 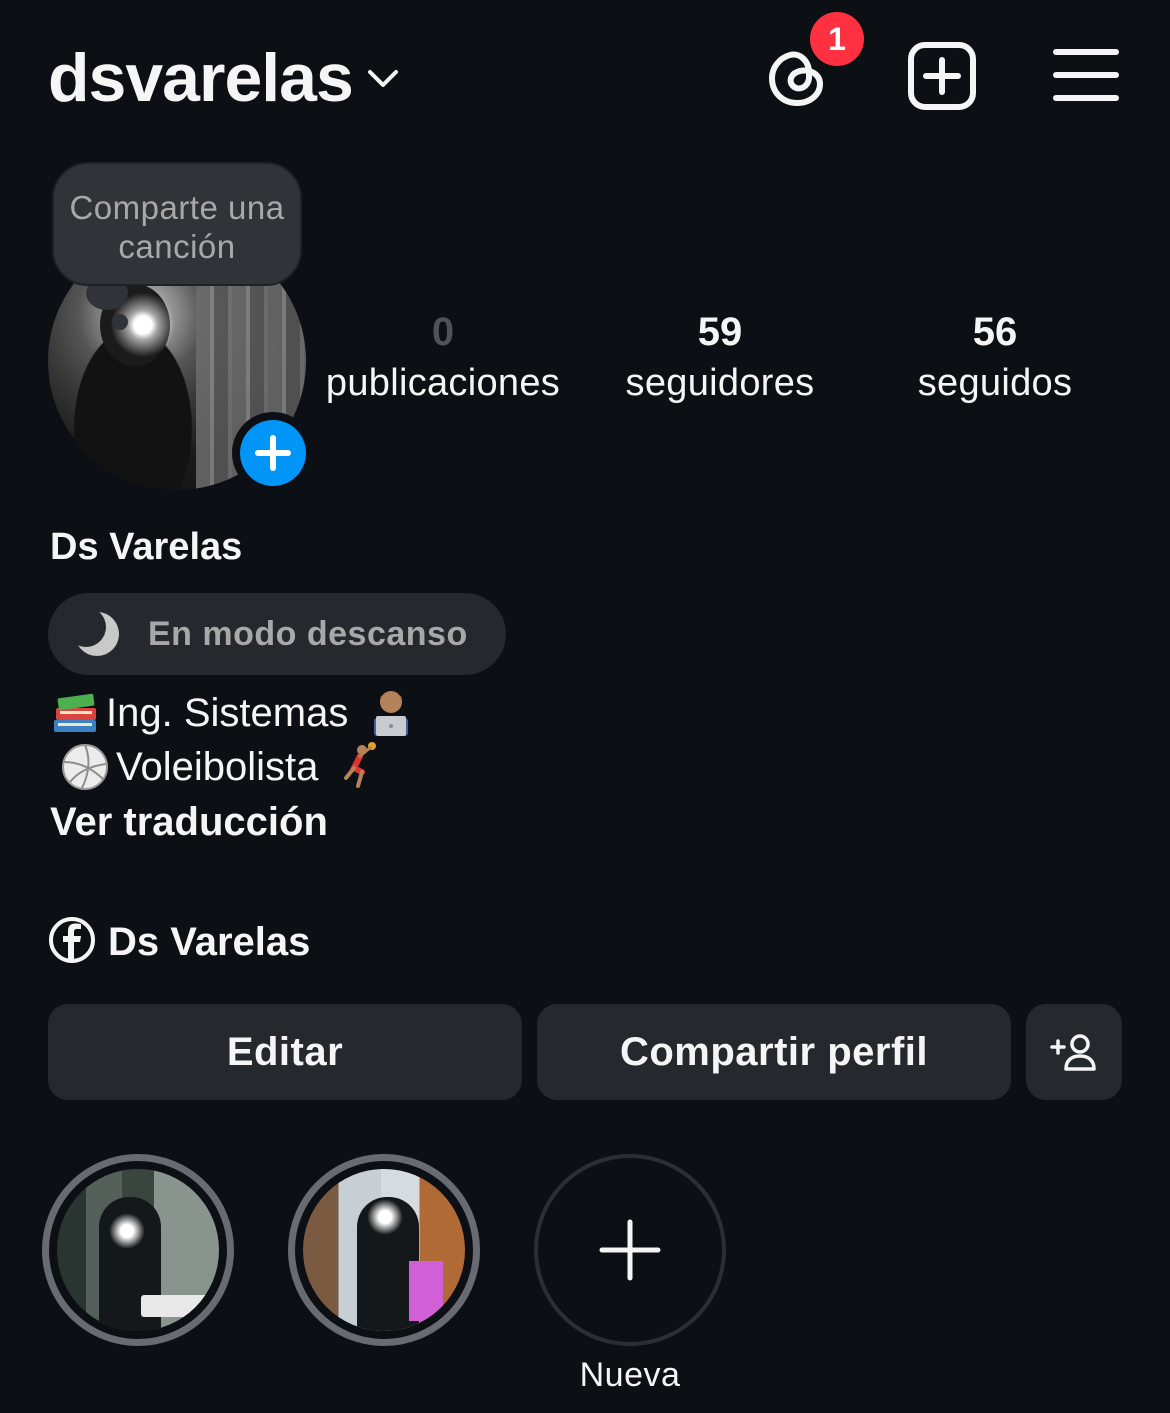 I want to click on new-highlight-button, so click(x=630, y=1250).